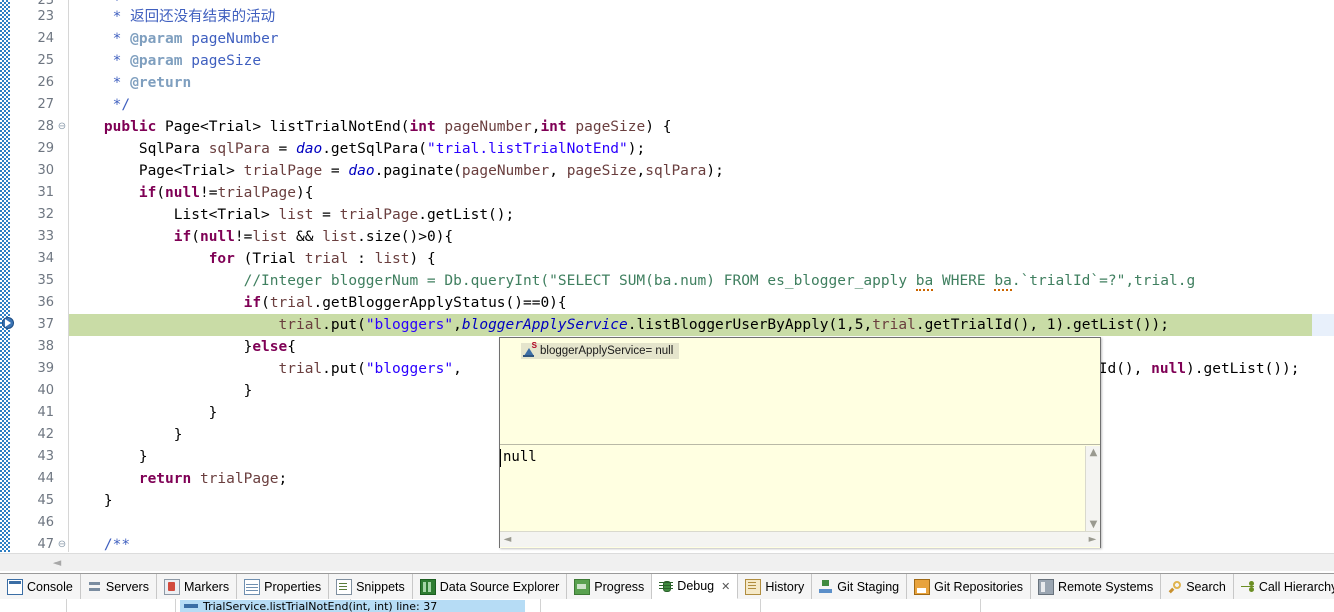 This screenshot has width=1334, height=612. I want to click on line-number: 24, so click(45, 38).